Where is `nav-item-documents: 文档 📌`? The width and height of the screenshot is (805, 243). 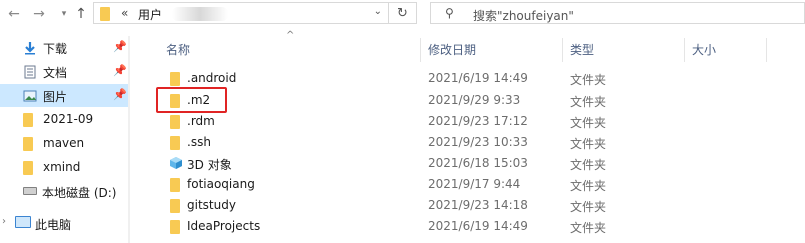
nav-item-documents: 文档 📌 is located at coordinates (65, 71).